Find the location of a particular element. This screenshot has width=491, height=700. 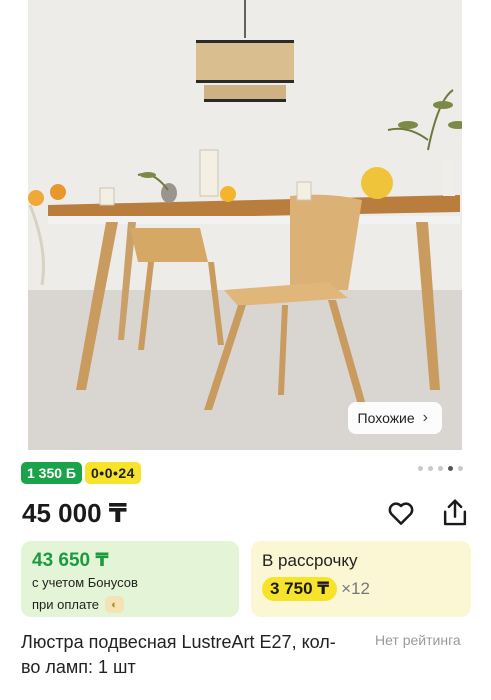

bank-logo-icon: ◐ is located at coordinates (114, 604).